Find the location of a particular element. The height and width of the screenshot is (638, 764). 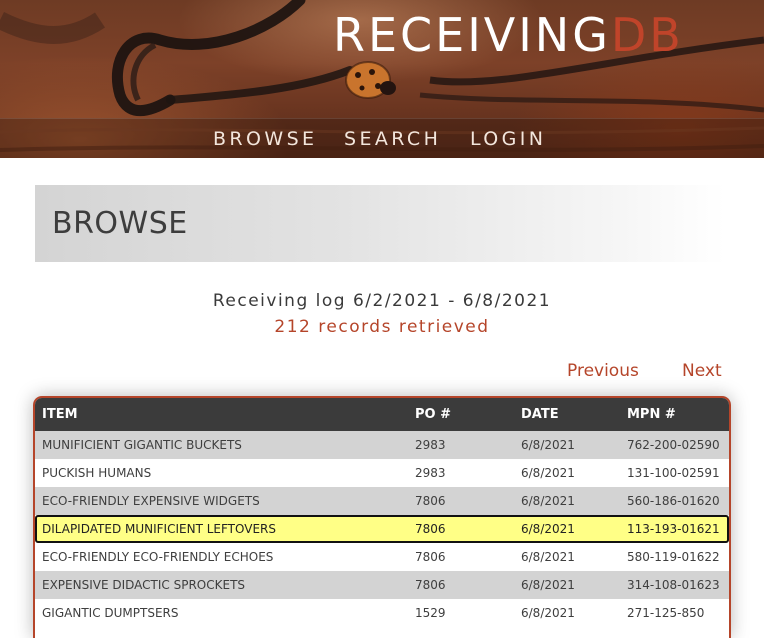

cell-mpn: 314-108-01623 is located at coordinates (673, 585).